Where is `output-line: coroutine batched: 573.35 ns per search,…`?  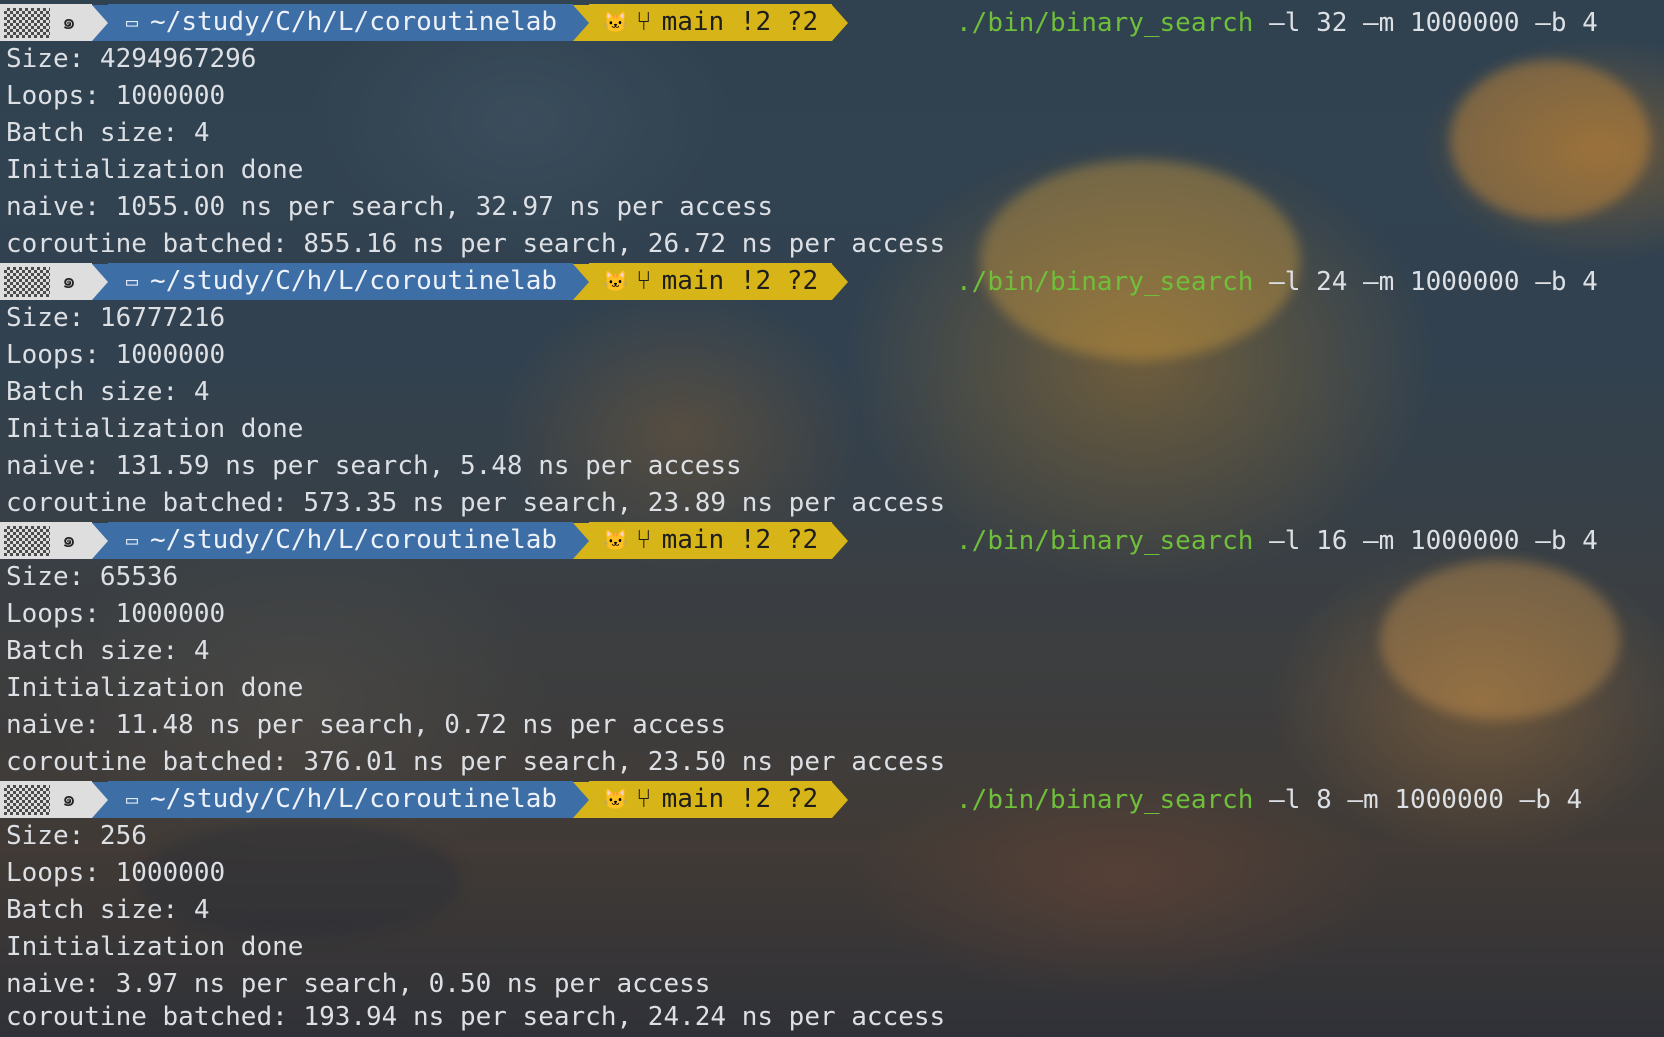 output-line: coroutine batched: 573.35 ns per search,… is located at coordinates (476, 503).